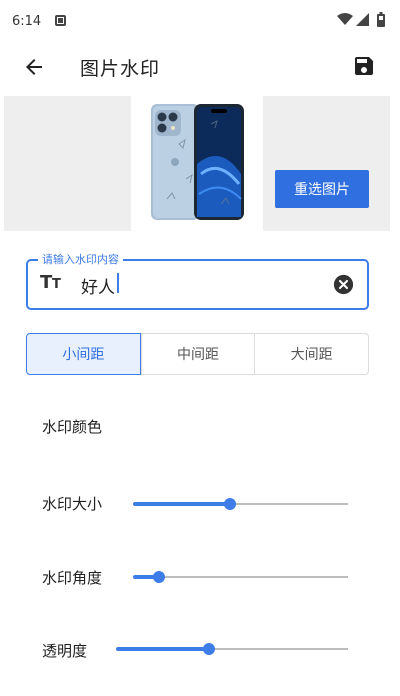 This screenshot has height=696, width=400. I want to click on signal-icon, so click(362, 19).